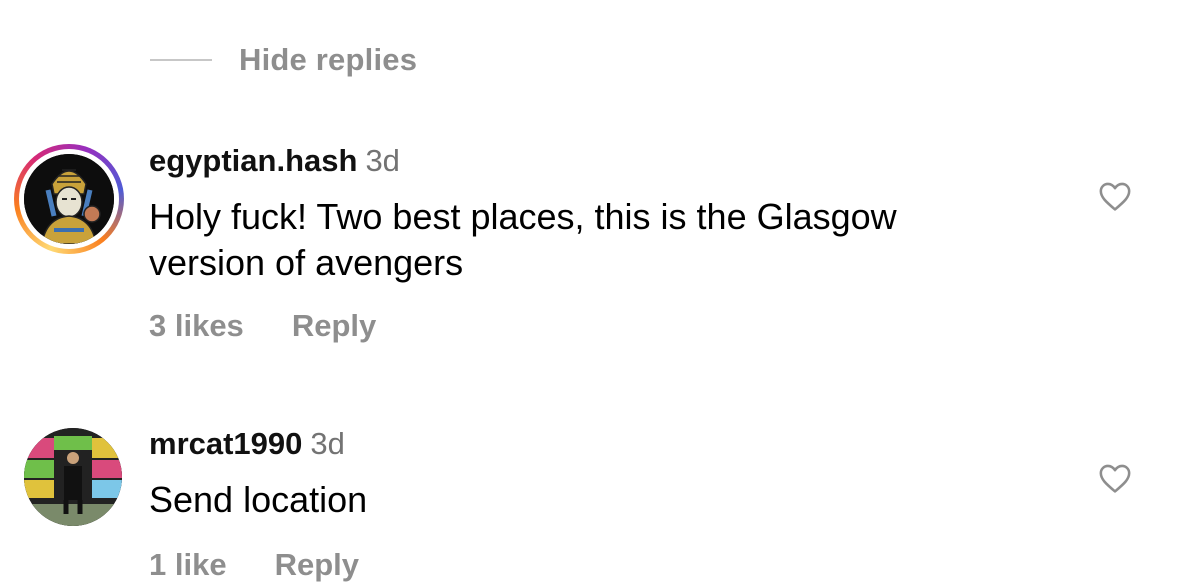 This screenshot has height=583, width=1200. What do you see at coordinates (254, 565) in the screenshot?
I see `comment-meta: 1 like Reply` at bounding box center [254, 565].